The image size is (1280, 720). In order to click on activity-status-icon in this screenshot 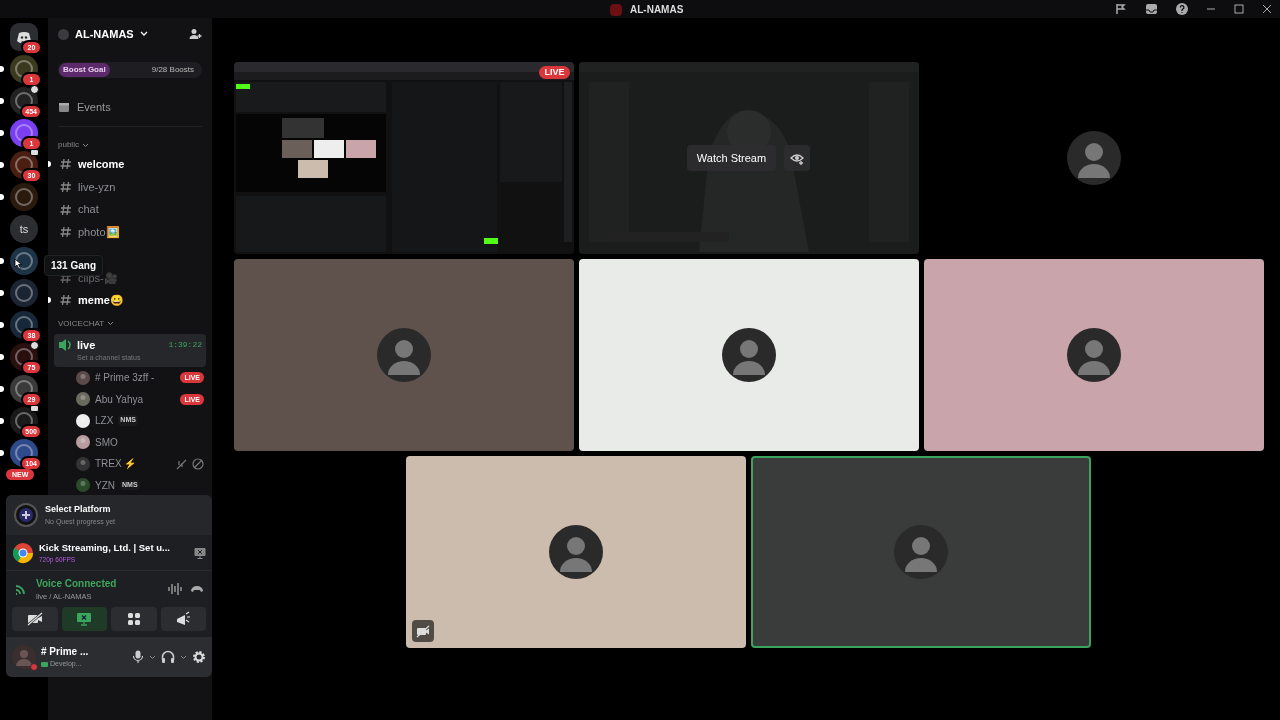, I will do `click(44, 664)`.